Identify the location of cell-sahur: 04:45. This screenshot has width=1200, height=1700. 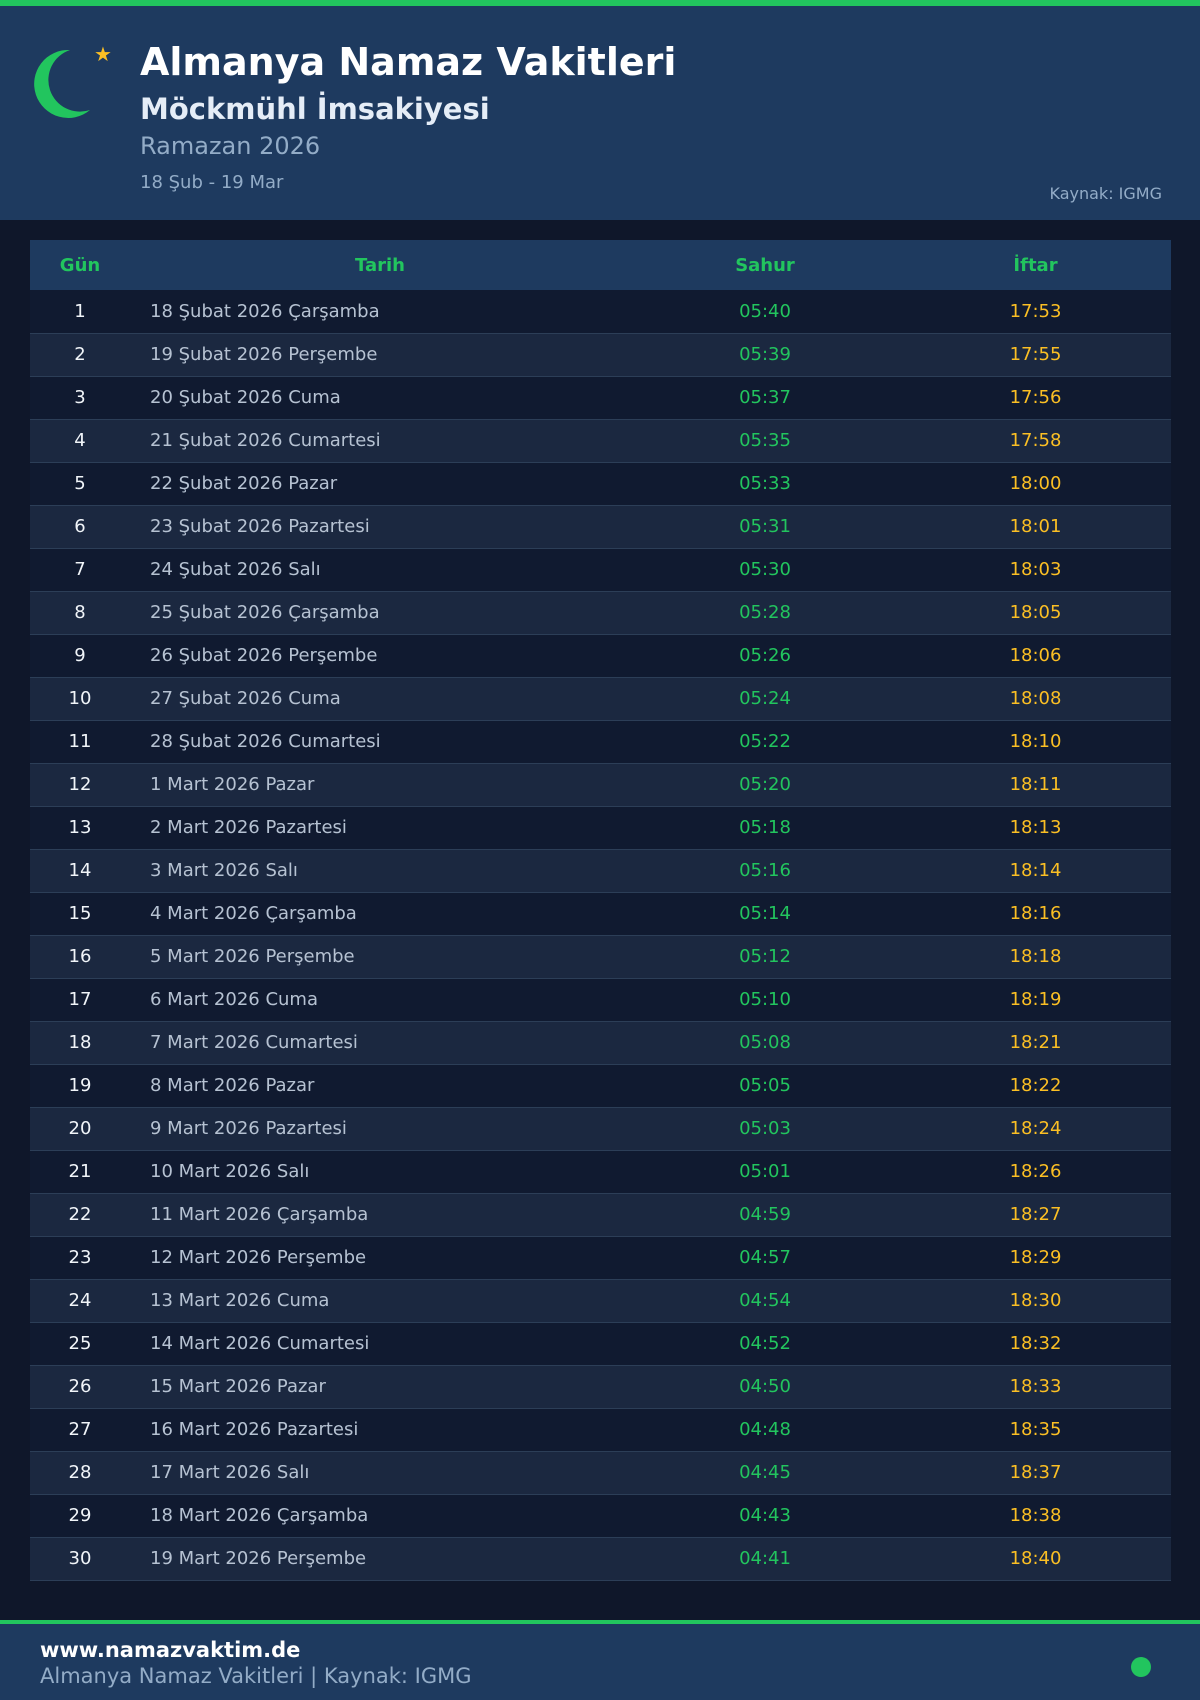
(765, 1472).